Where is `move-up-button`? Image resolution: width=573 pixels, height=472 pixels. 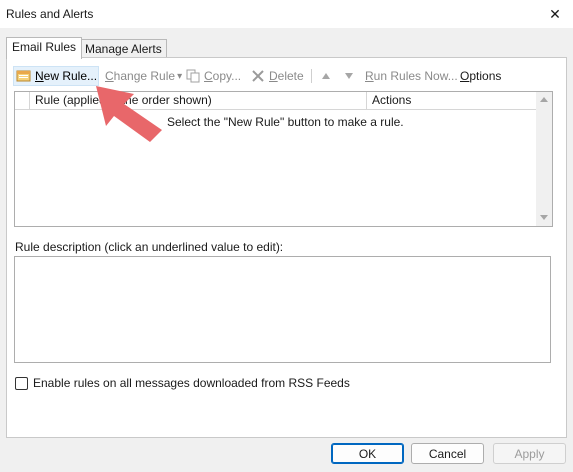
move-up-button is located at coordinates (326, 76).